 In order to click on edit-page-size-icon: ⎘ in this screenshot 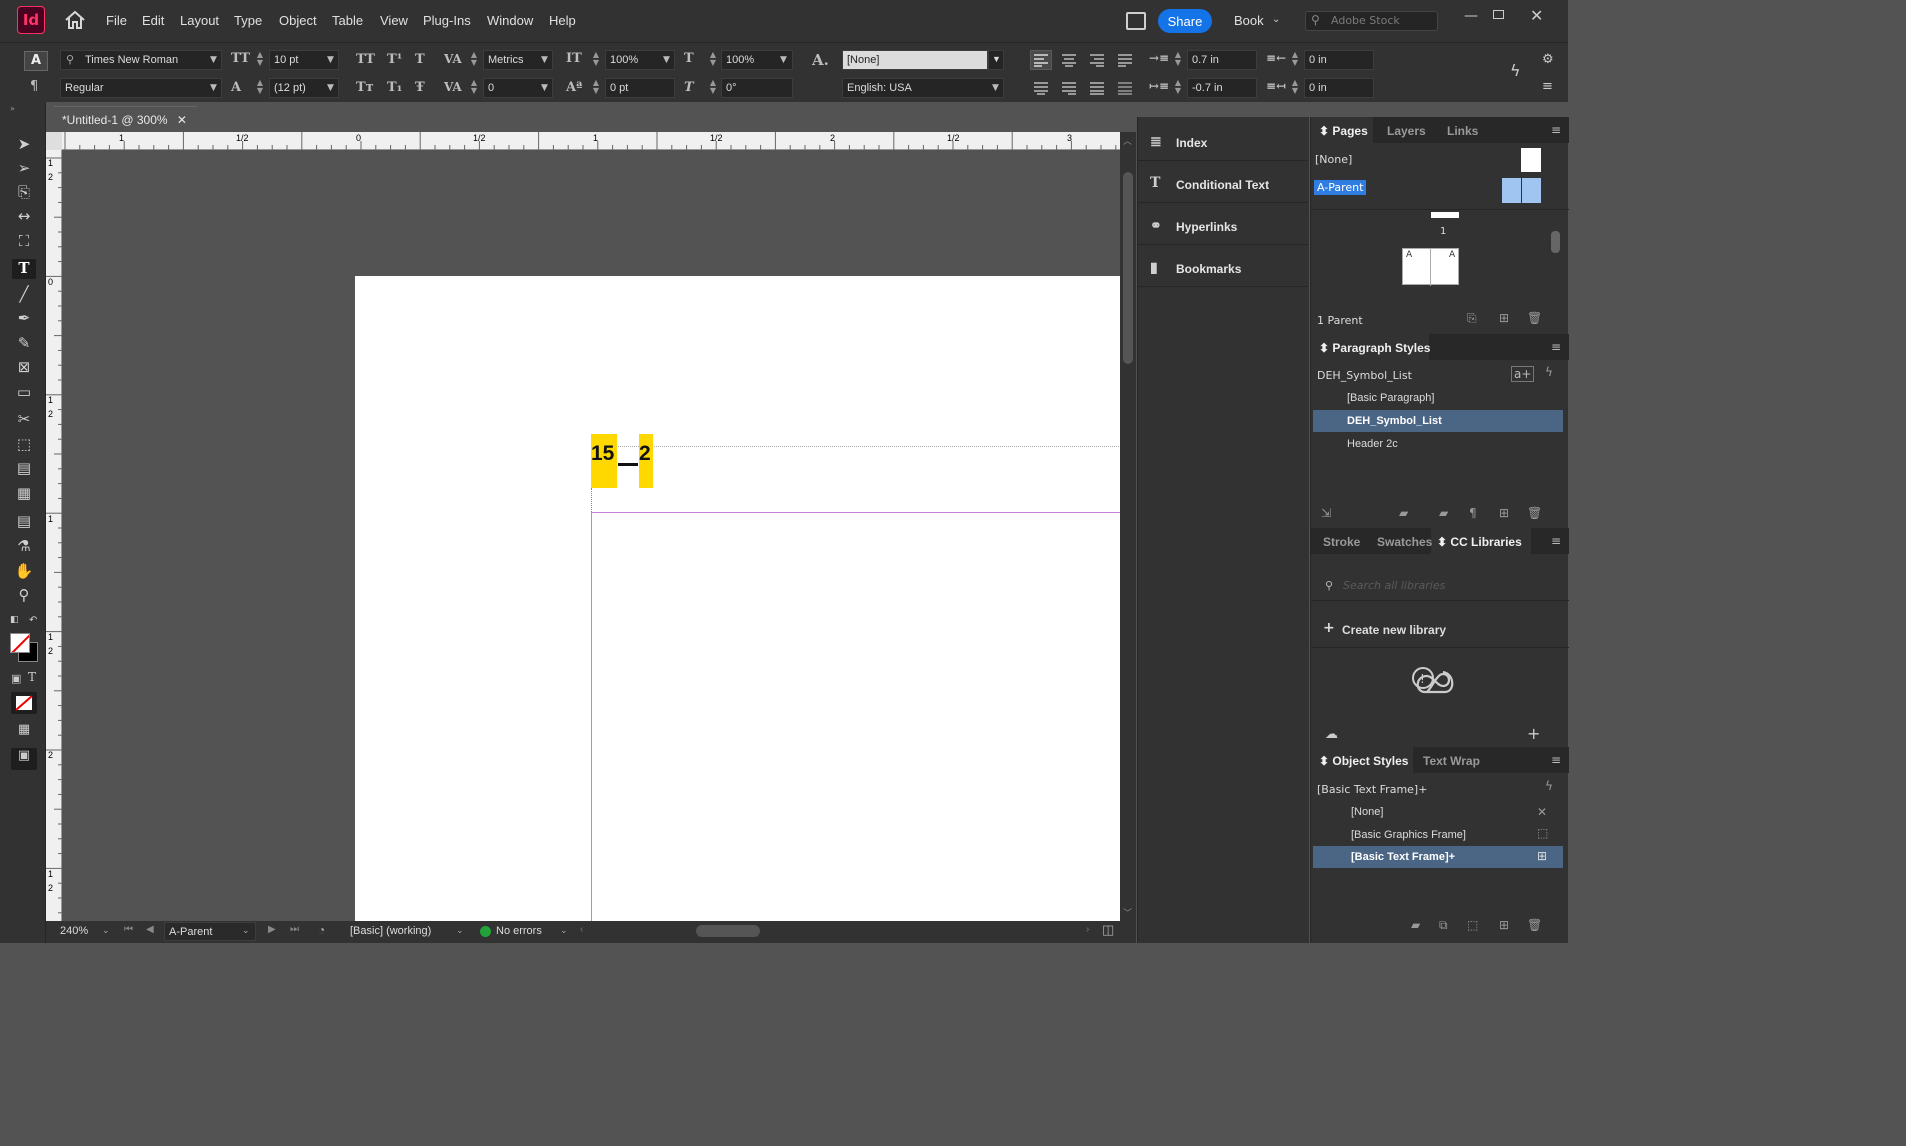, I will do `click(1472, 318)`.